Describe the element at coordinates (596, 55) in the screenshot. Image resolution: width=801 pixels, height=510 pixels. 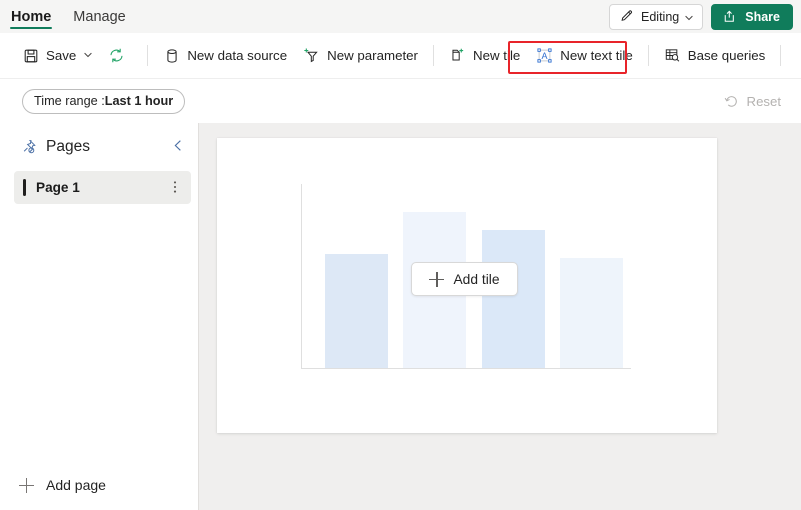
I see `new-text-tile-label: New text tile` at that location.